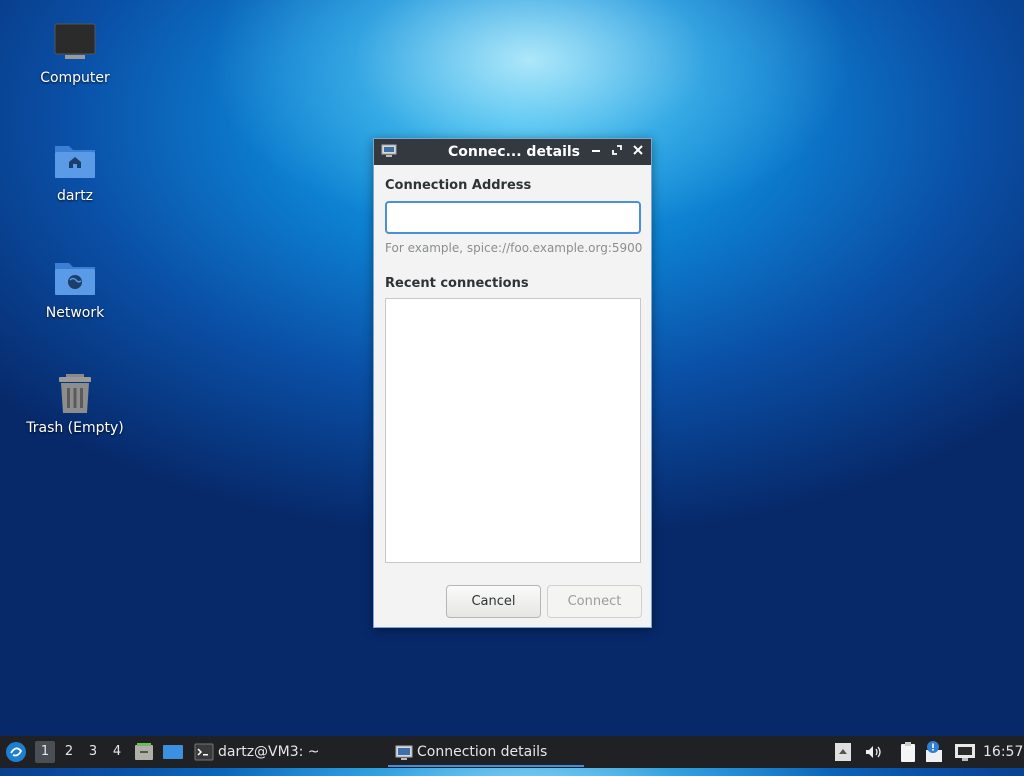 The height and width of the screenshot is (776, 1024). I want to click on desktop-icon, so click(173, 752).